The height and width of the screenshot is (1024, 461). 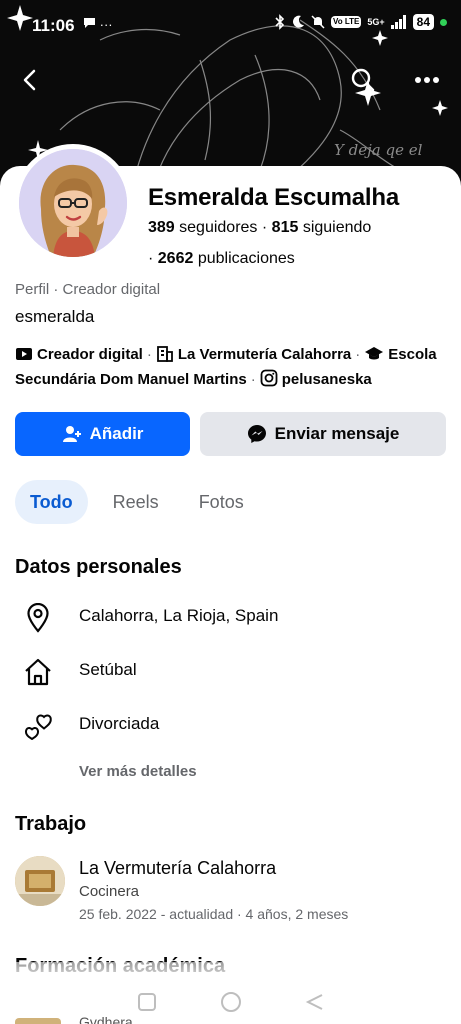 What do you see at coordinates (55, 316) in the screenshot?
I see `profile-username: esmeralda` at bounding box center [55, 316].